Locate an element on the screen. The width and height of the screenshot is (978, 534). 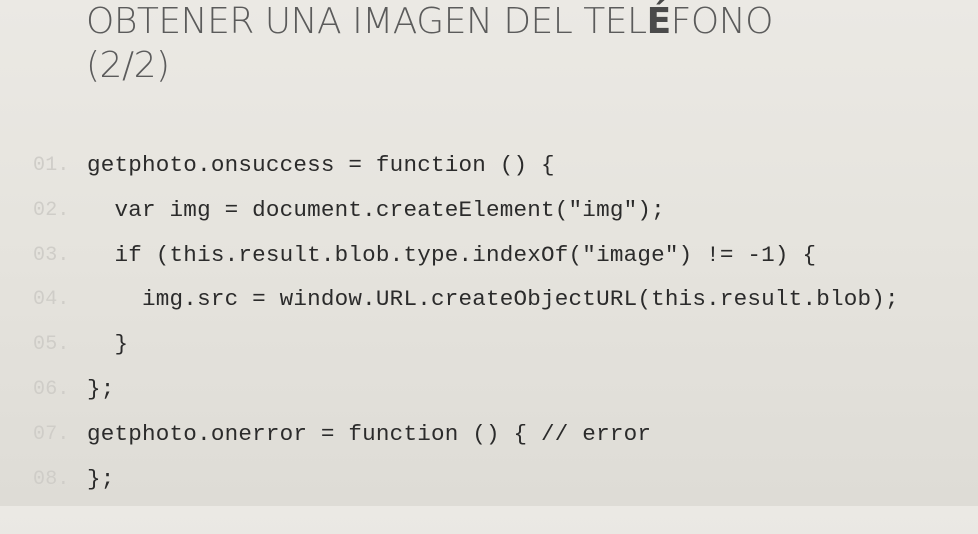
code-line: 01. getphoto.onsuccess = function () { is located at coordinates (489, 166).